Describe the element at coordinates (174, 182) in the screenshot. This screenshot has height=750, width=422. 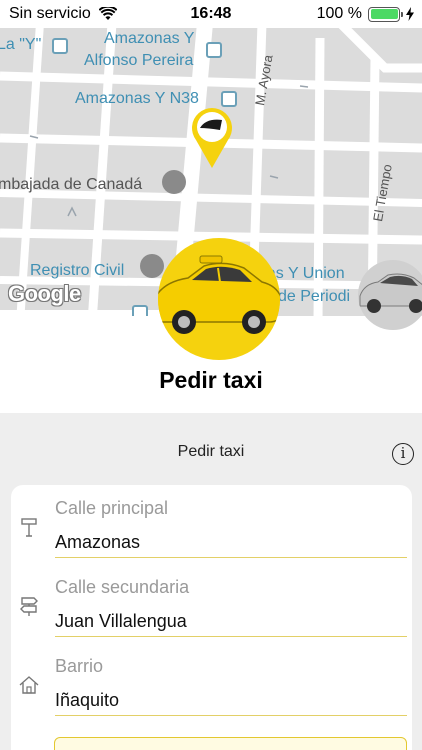
I see `museum-icon` at that location.